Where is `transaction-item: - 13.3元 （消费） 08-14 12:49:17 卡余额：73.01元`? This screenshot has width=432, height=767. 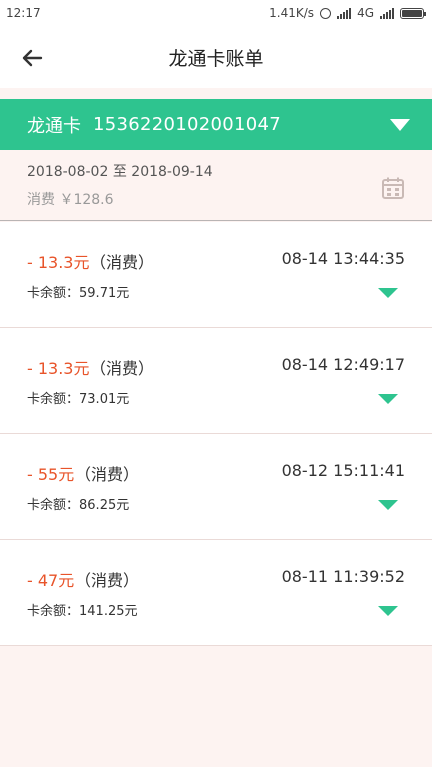 transaction-item: - 13.3元 （消费） 08-14 12:49:17 卡余额：73.01元 is located at coordinates (216, 381).